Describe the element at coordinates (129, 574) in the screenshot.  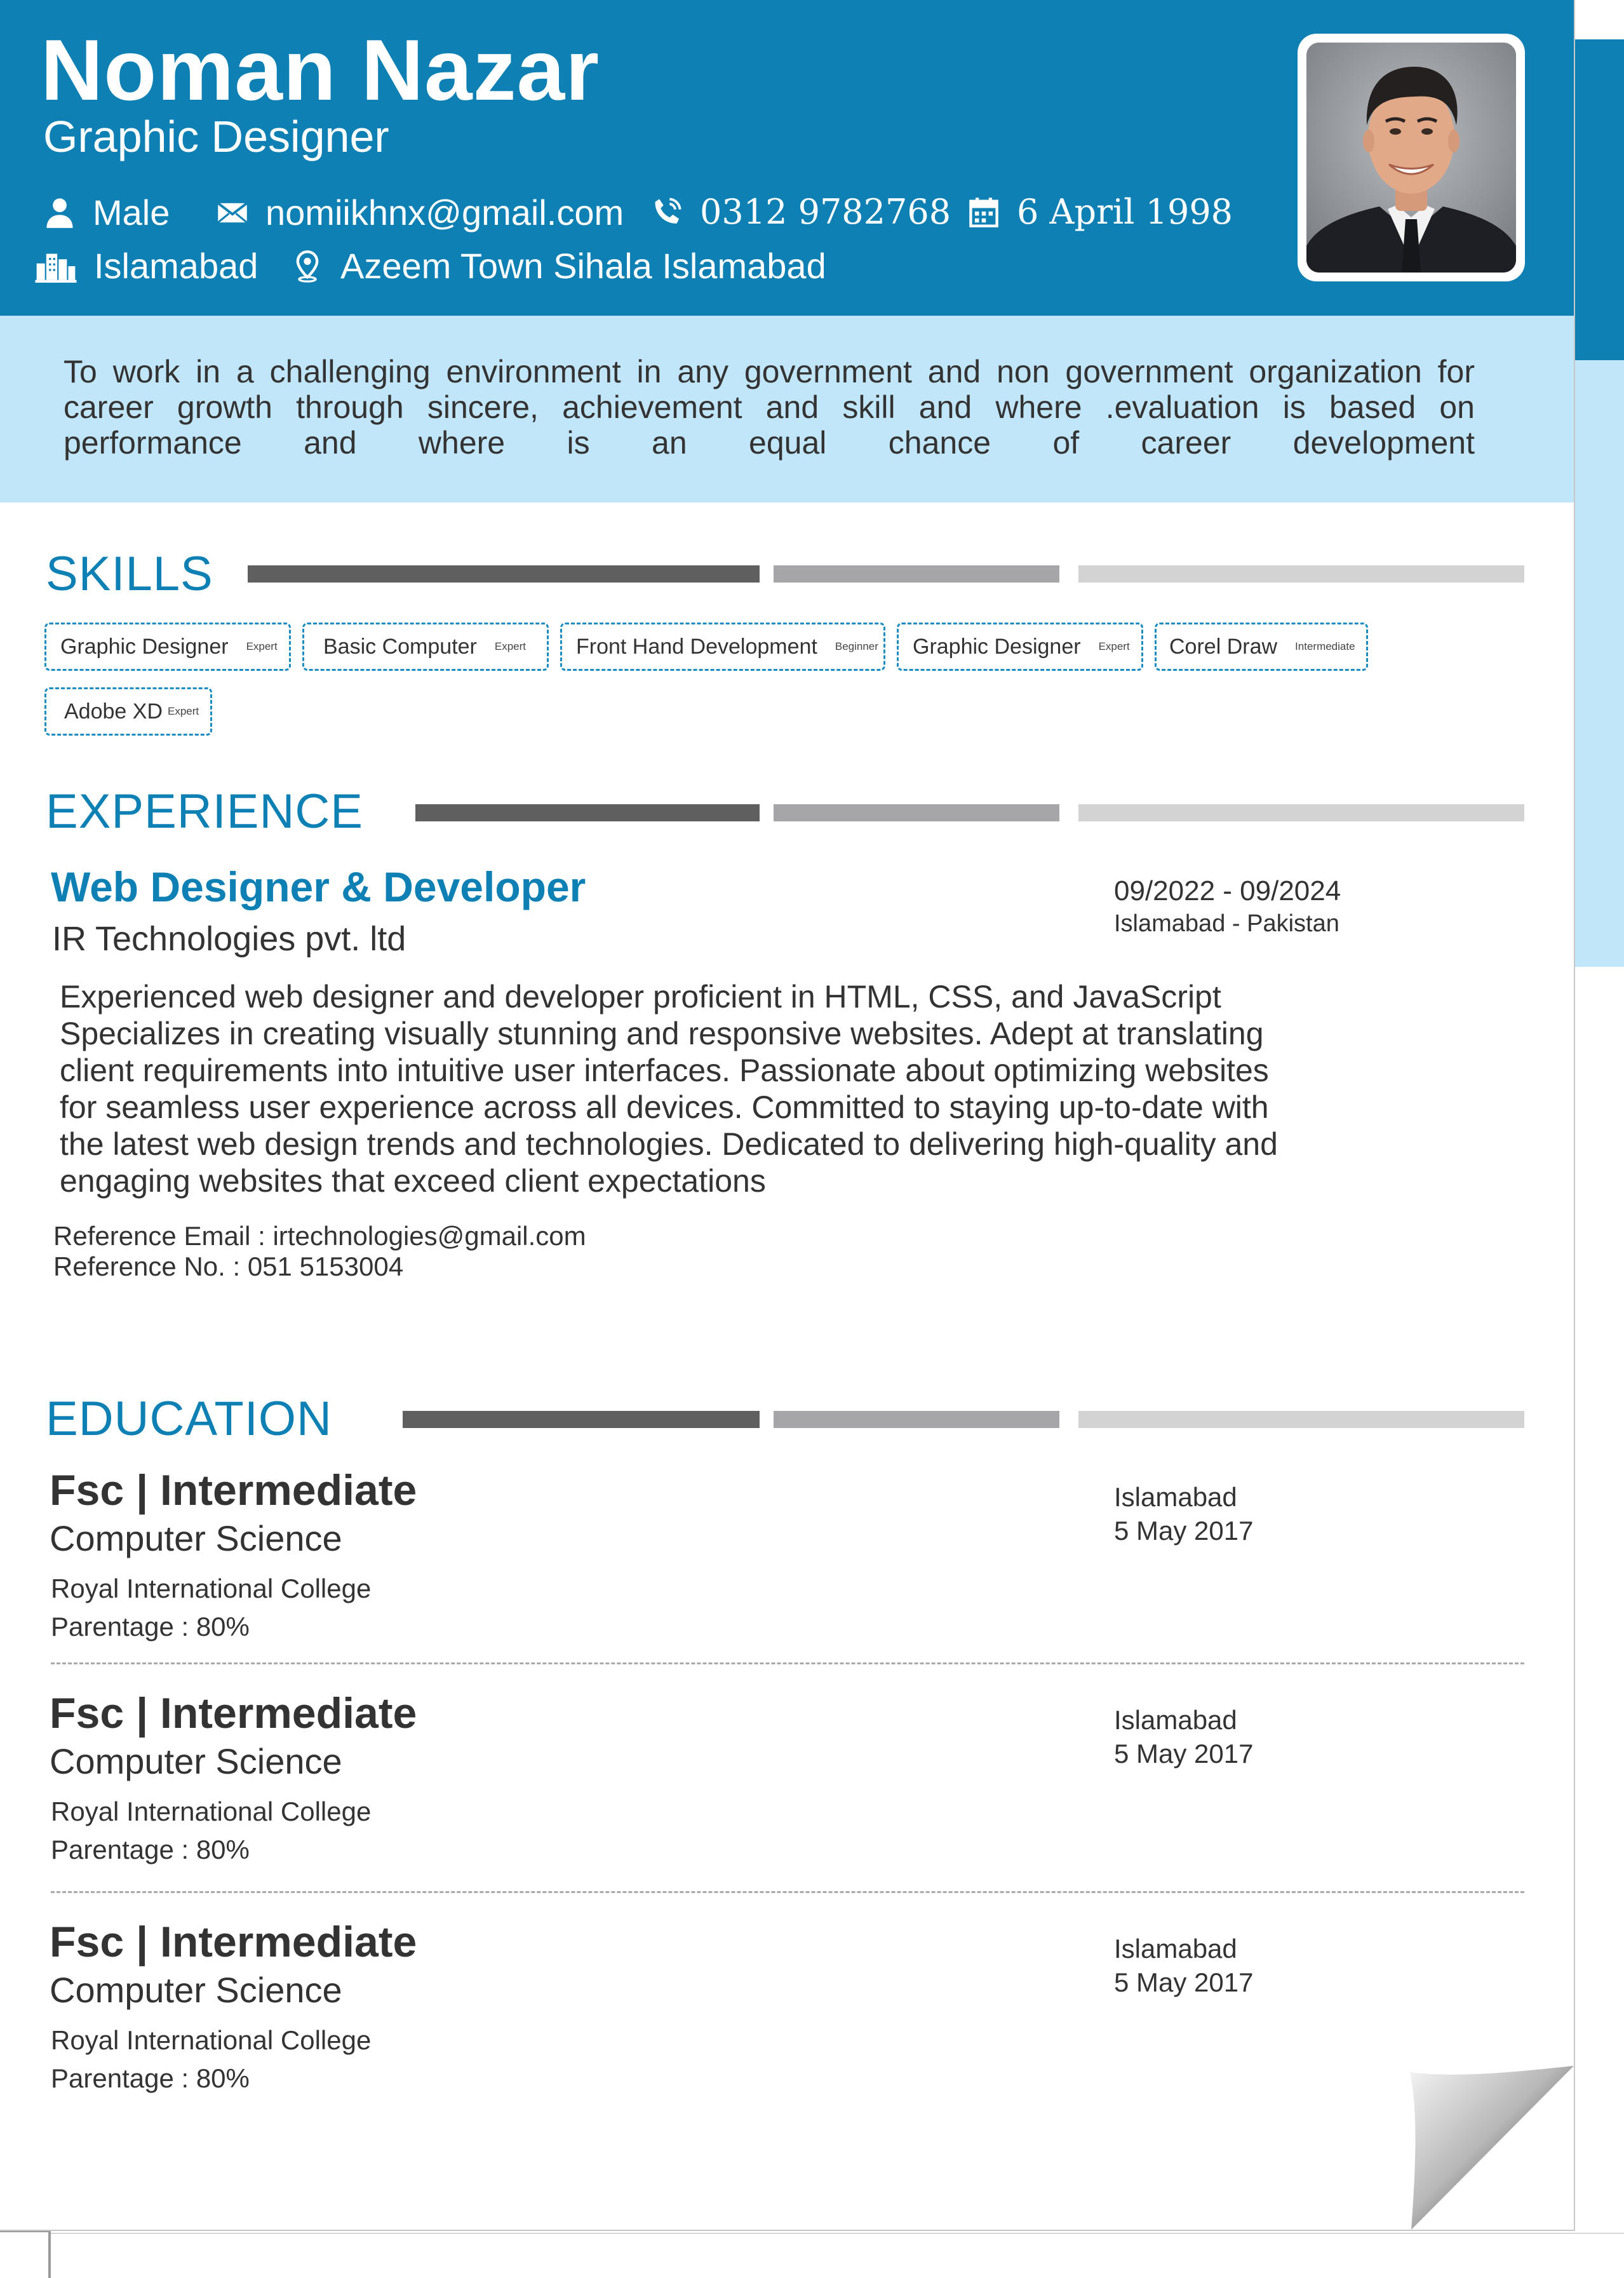
I see `skills-heading: SKILLS` at that location.